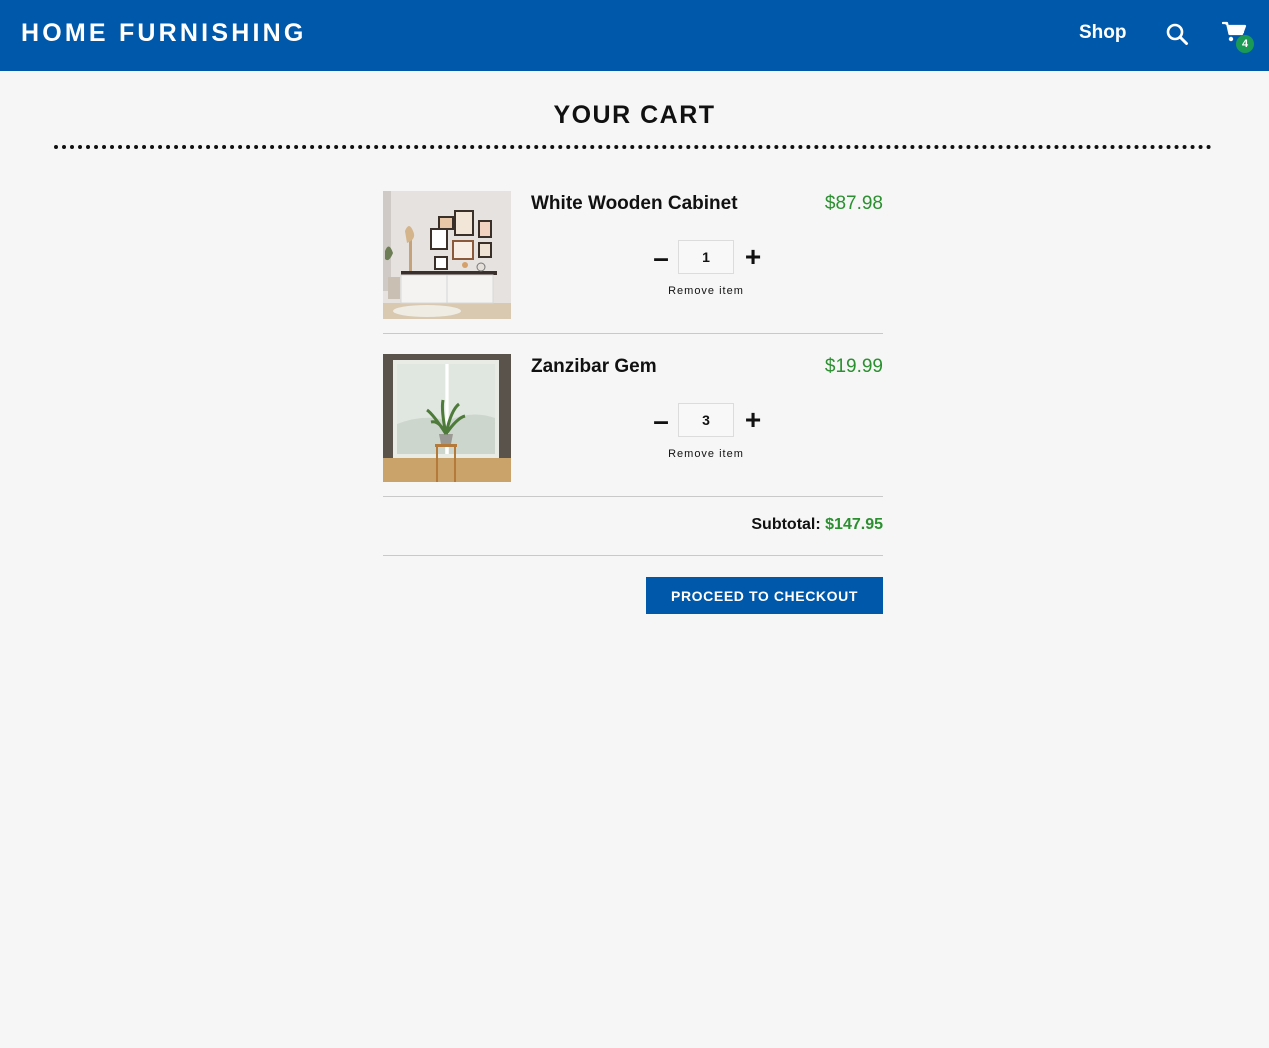  What do you see at coordinates (633, 526) in the screenshot?
I see `subtotal-row: Subtotal: $147.95` at bounding box center [633, 526].